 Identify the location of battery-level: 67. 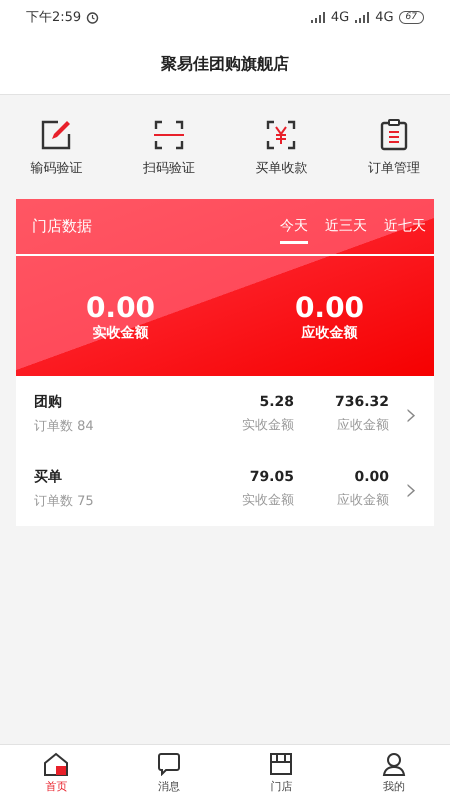
(411, 17).